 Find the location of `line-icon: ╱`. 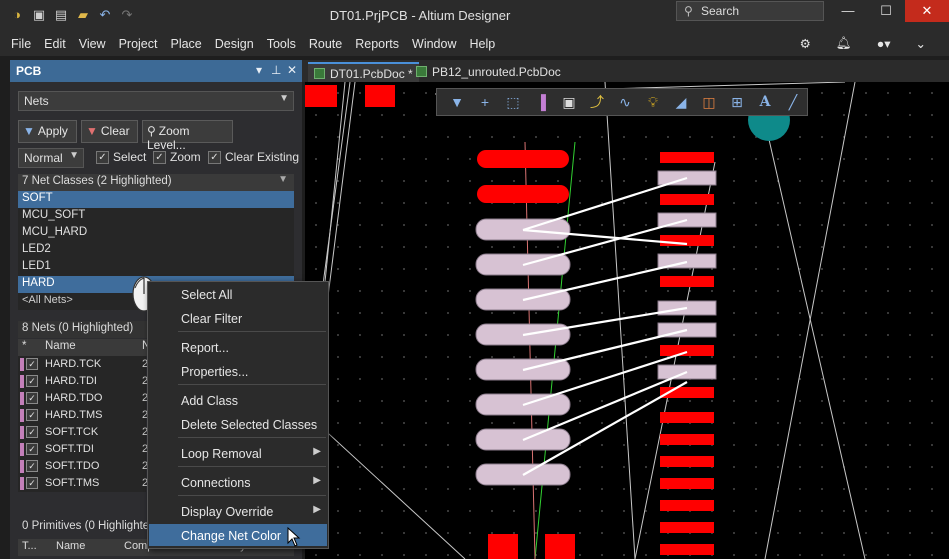

line-icon: ╱ is located at coordinates (793, 102).